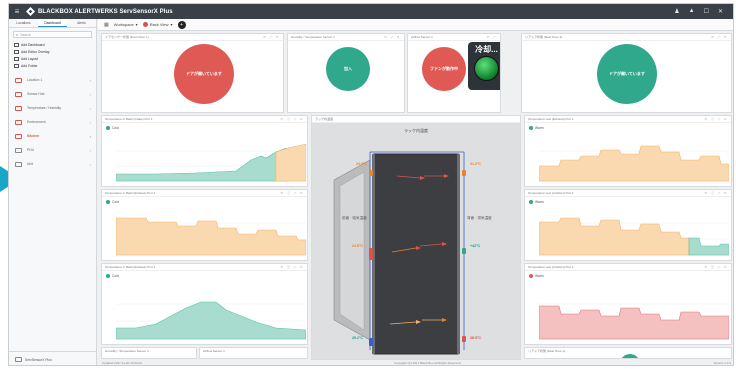 The width and height of the screenshot is (736, 369). Describe the element at coordinates (253, 353) in the screenshot. I see `mini-panel: Airflow Sensor 1` at that location.